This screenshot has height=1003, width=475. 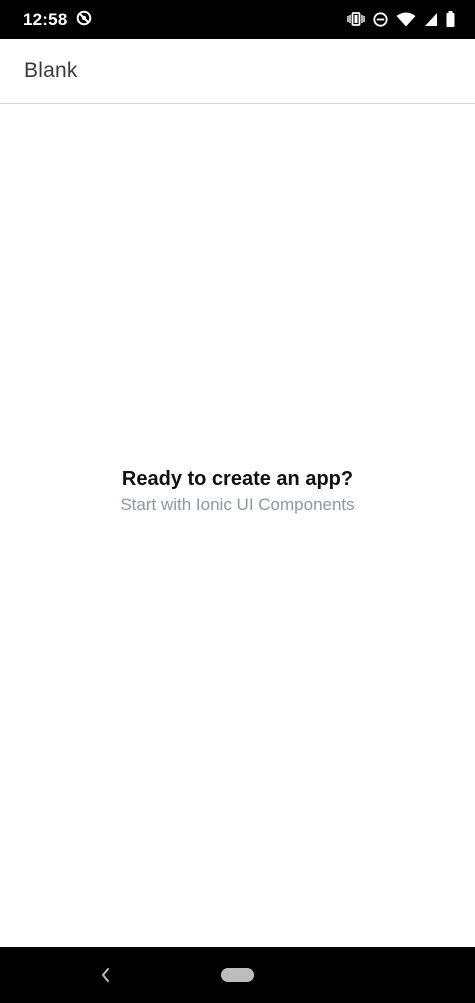 I want to click on system-navigation-bar, so click(x=237, y=975).